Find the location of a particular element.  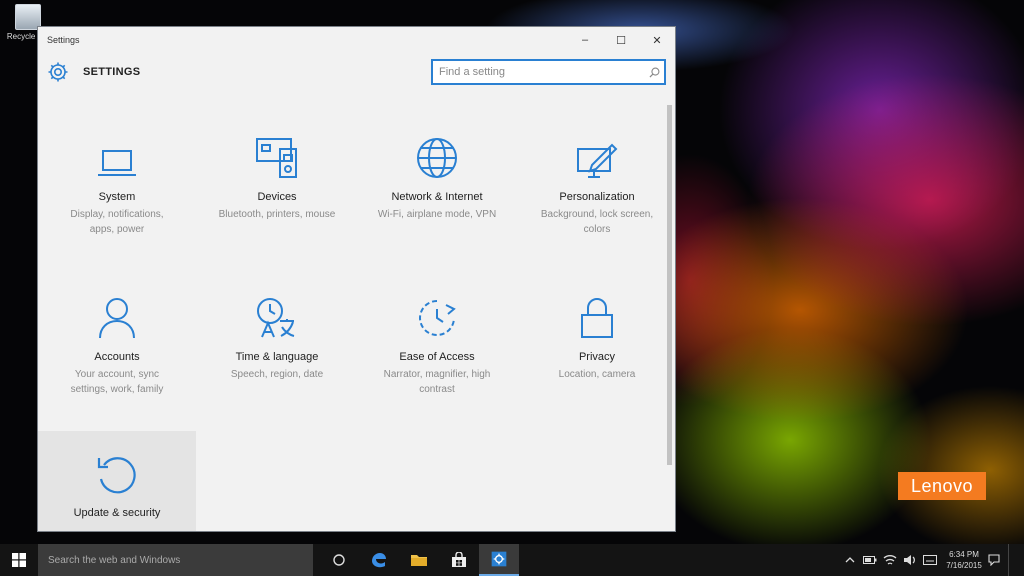

time-language-icon is located at coordinates (276, 318).